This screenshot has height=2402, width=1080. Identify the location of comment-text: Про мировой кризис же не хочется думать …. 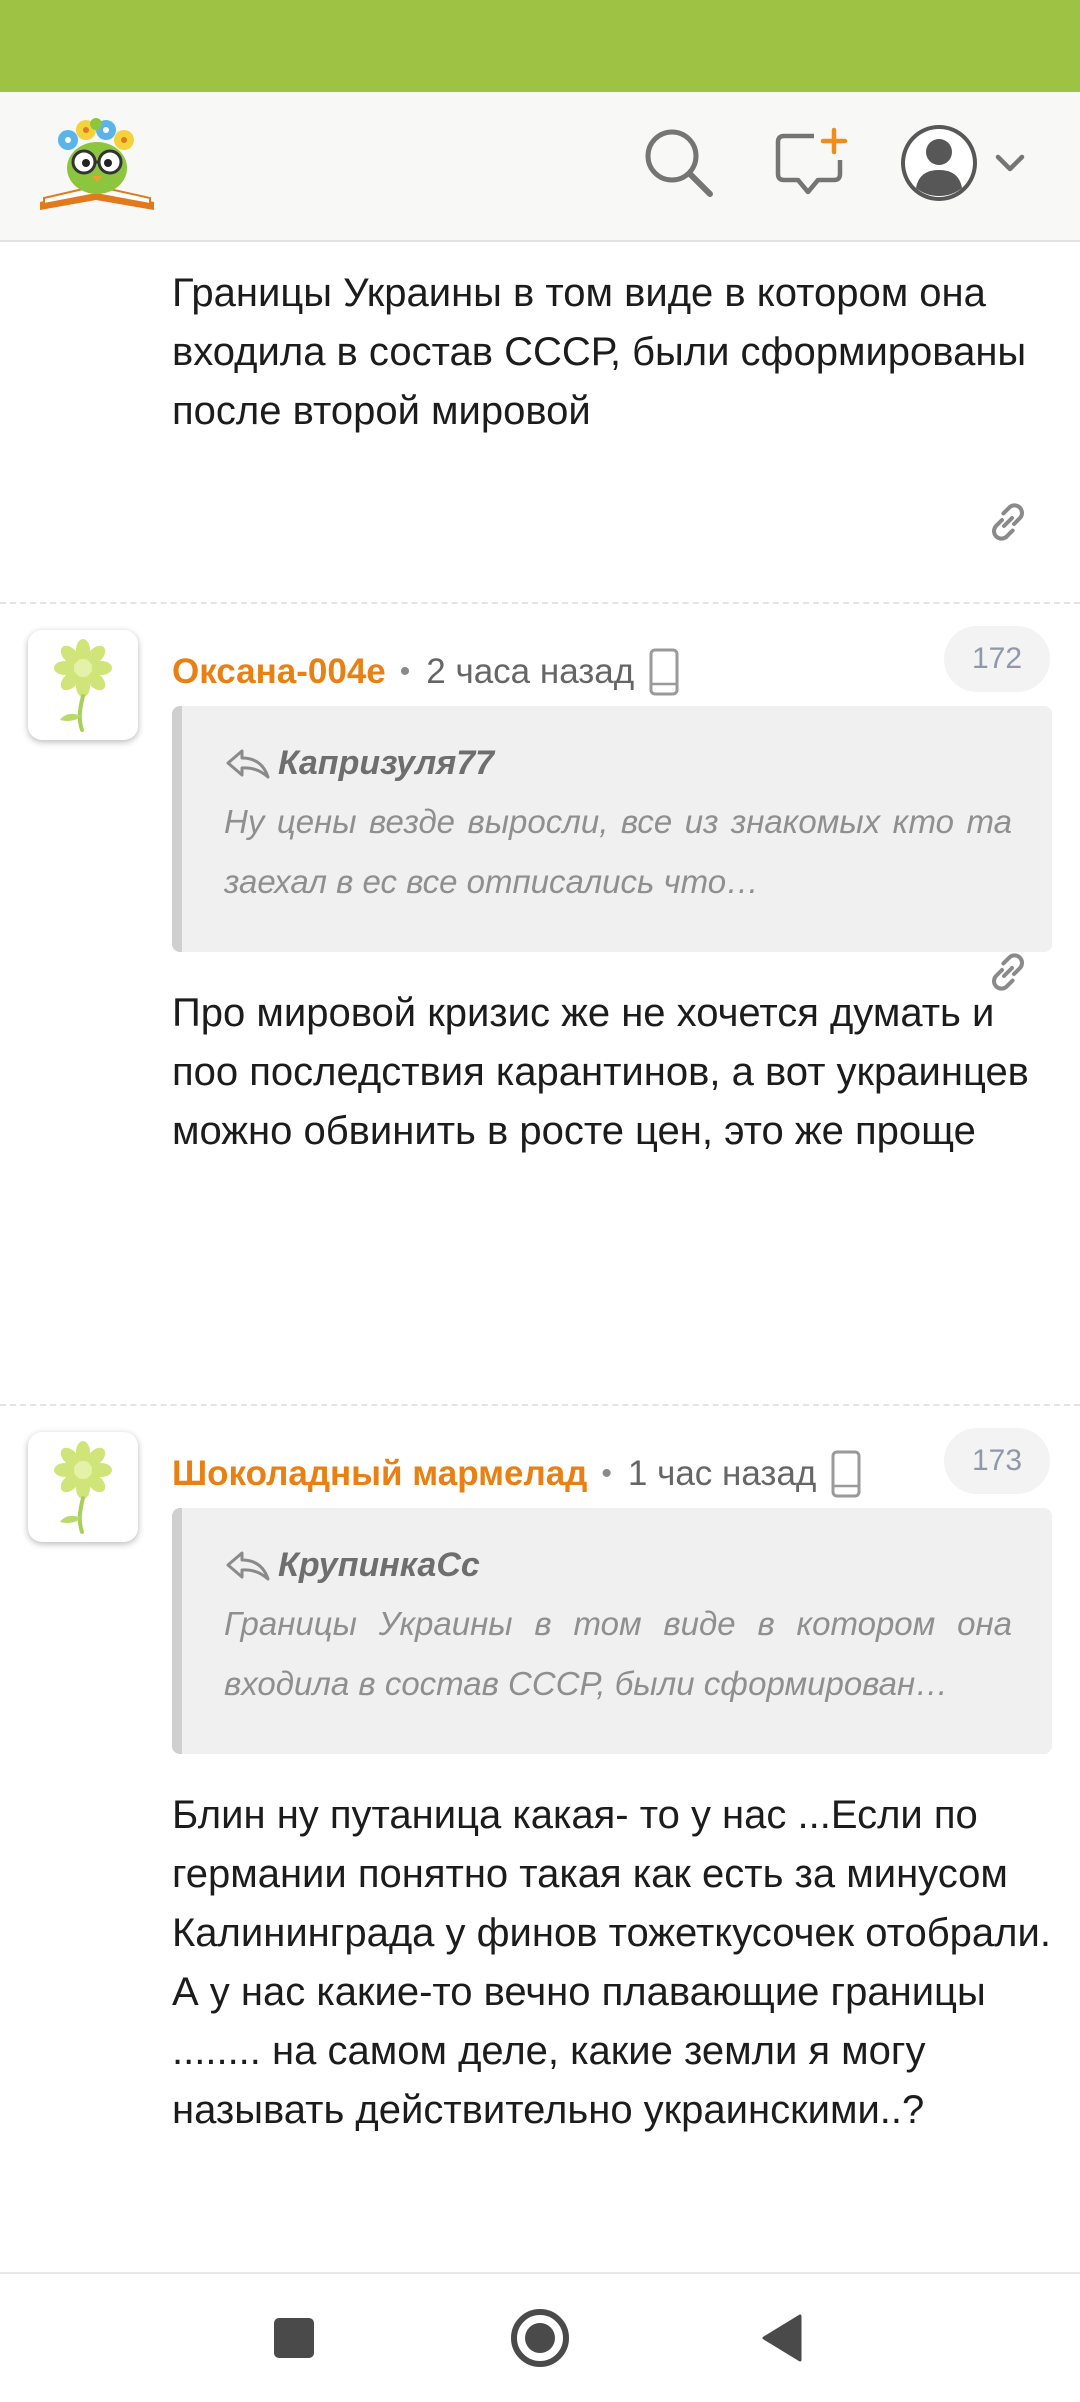
(600, 1072).